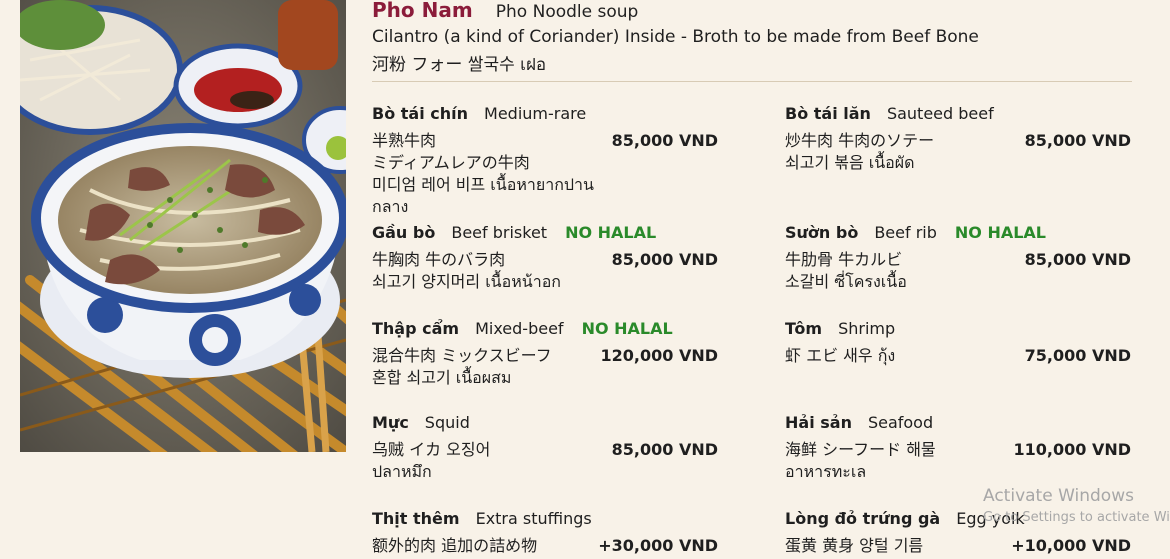  Describe the element at coordinates (1058, 496) in the screenshot. I see `watermark-title: Activate Windows` at that location.